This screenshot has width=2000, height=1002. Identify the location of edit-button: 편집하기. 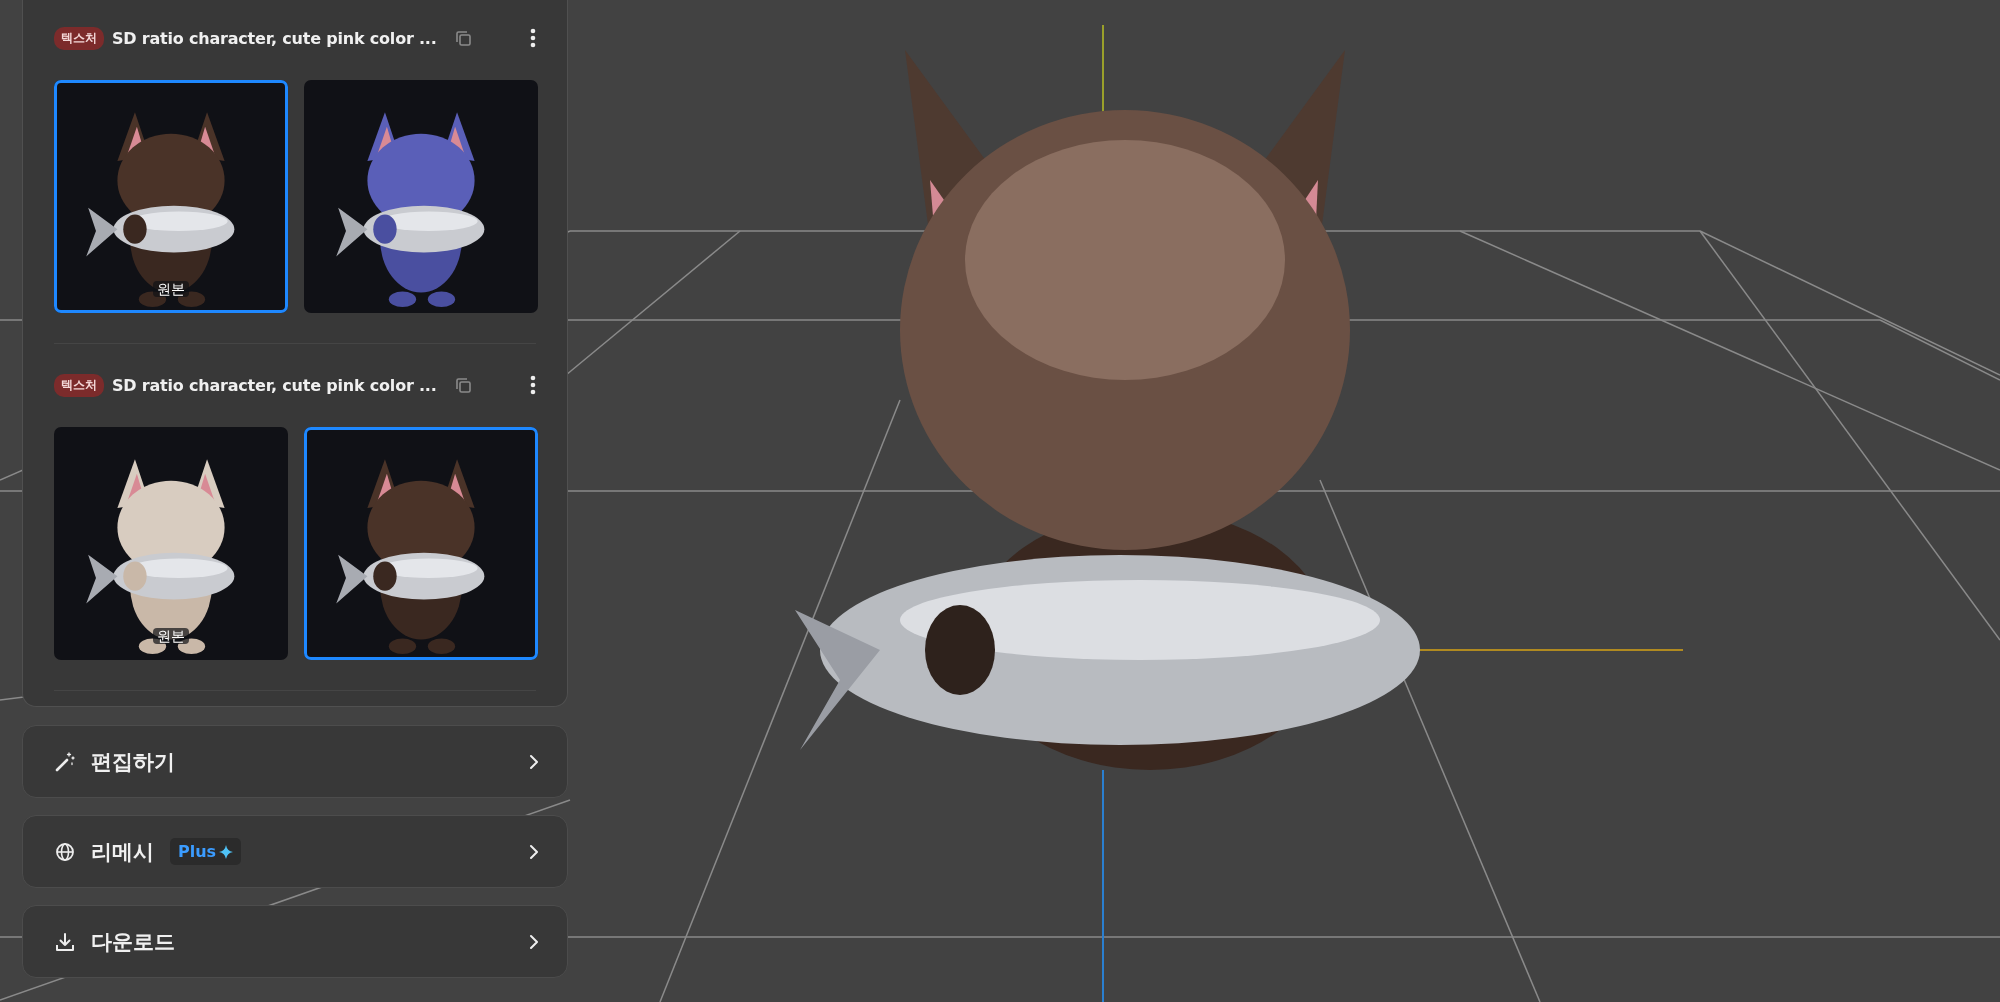
(295, 761).